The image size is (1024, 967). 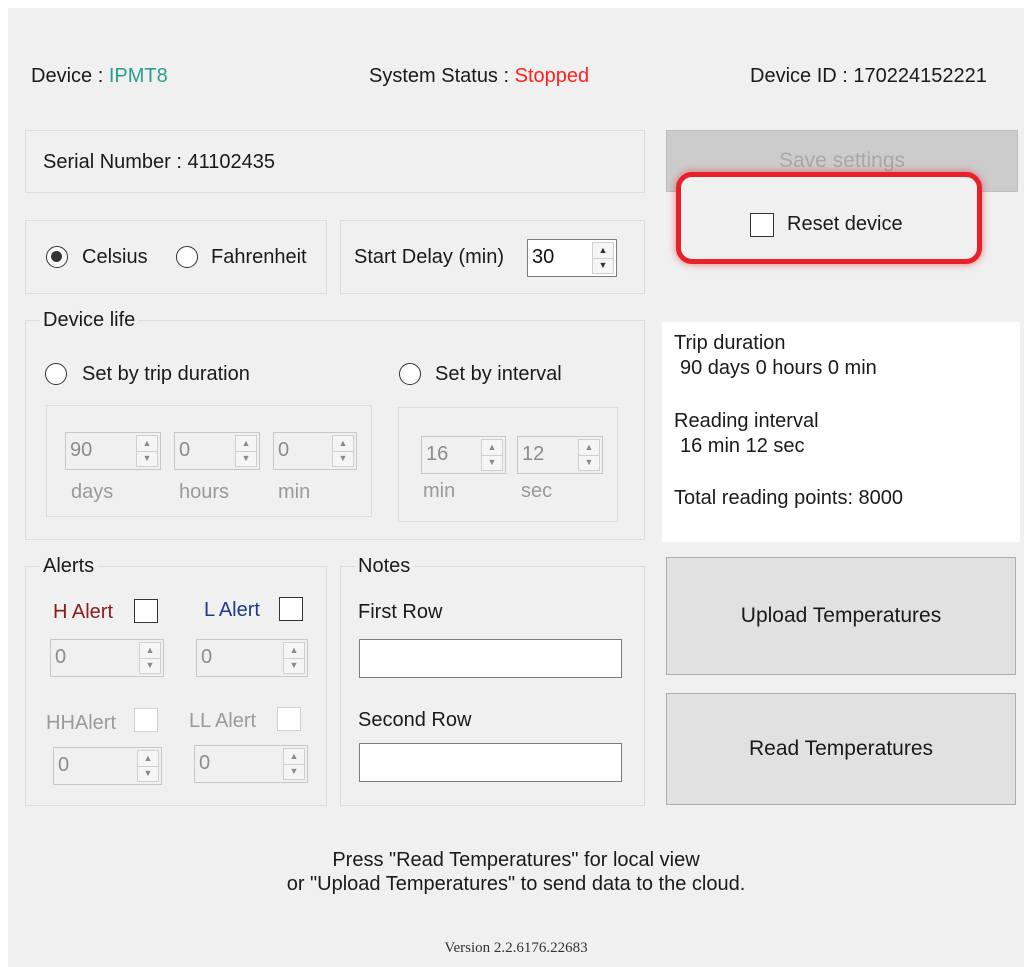 What do you see at coordinates (146, 720) in the screenshot?
I see `hh-alert-checkbox` at bounding box center [146, 720].